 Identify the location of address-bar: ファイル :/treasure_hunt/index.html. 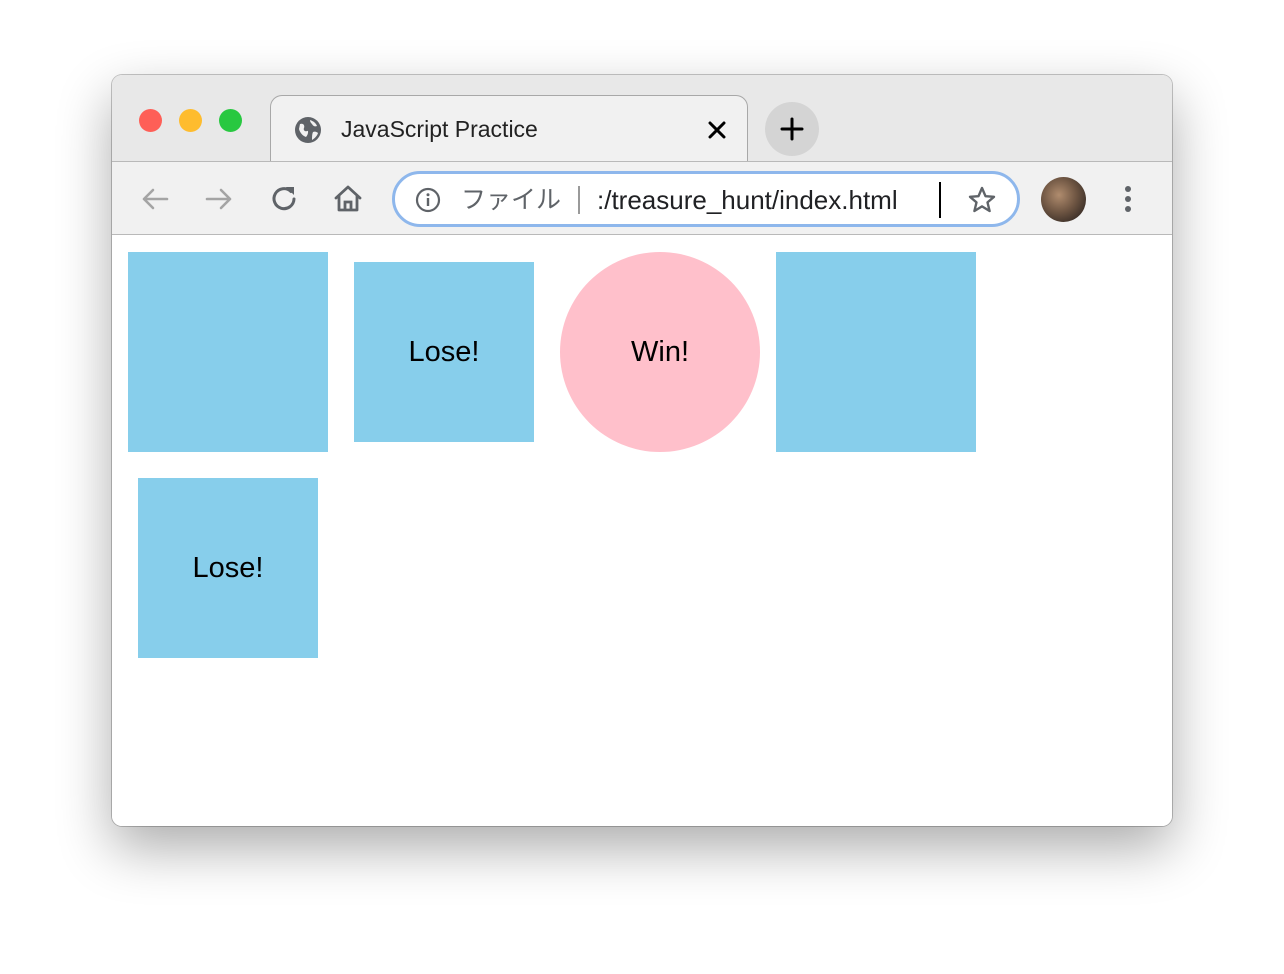
(706, 199).